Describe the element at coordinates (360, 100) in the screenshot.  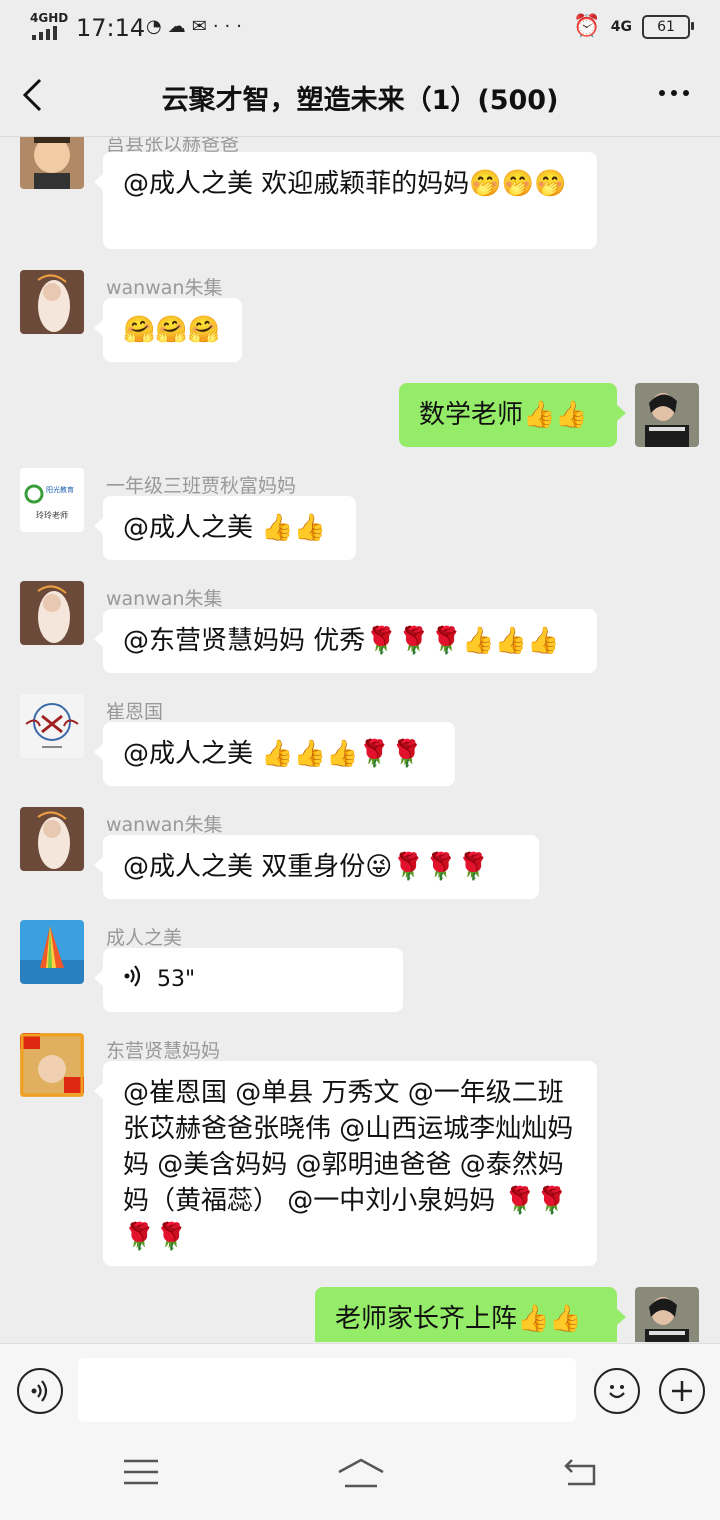
I see `chat-title: 云聚才智，塑造未来（1）(500)` at that location.